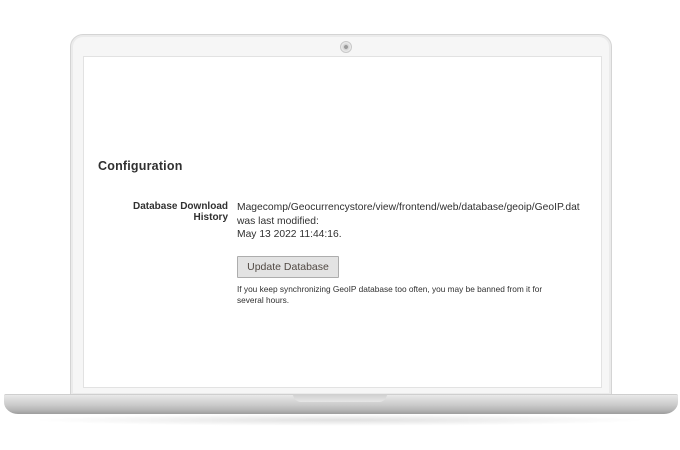 This screenshot has height=450, width=680. What do you see at coordinates (140, 166) in the screenshot?
I see `section-title: Configuration` at bounding box center [140, 166].